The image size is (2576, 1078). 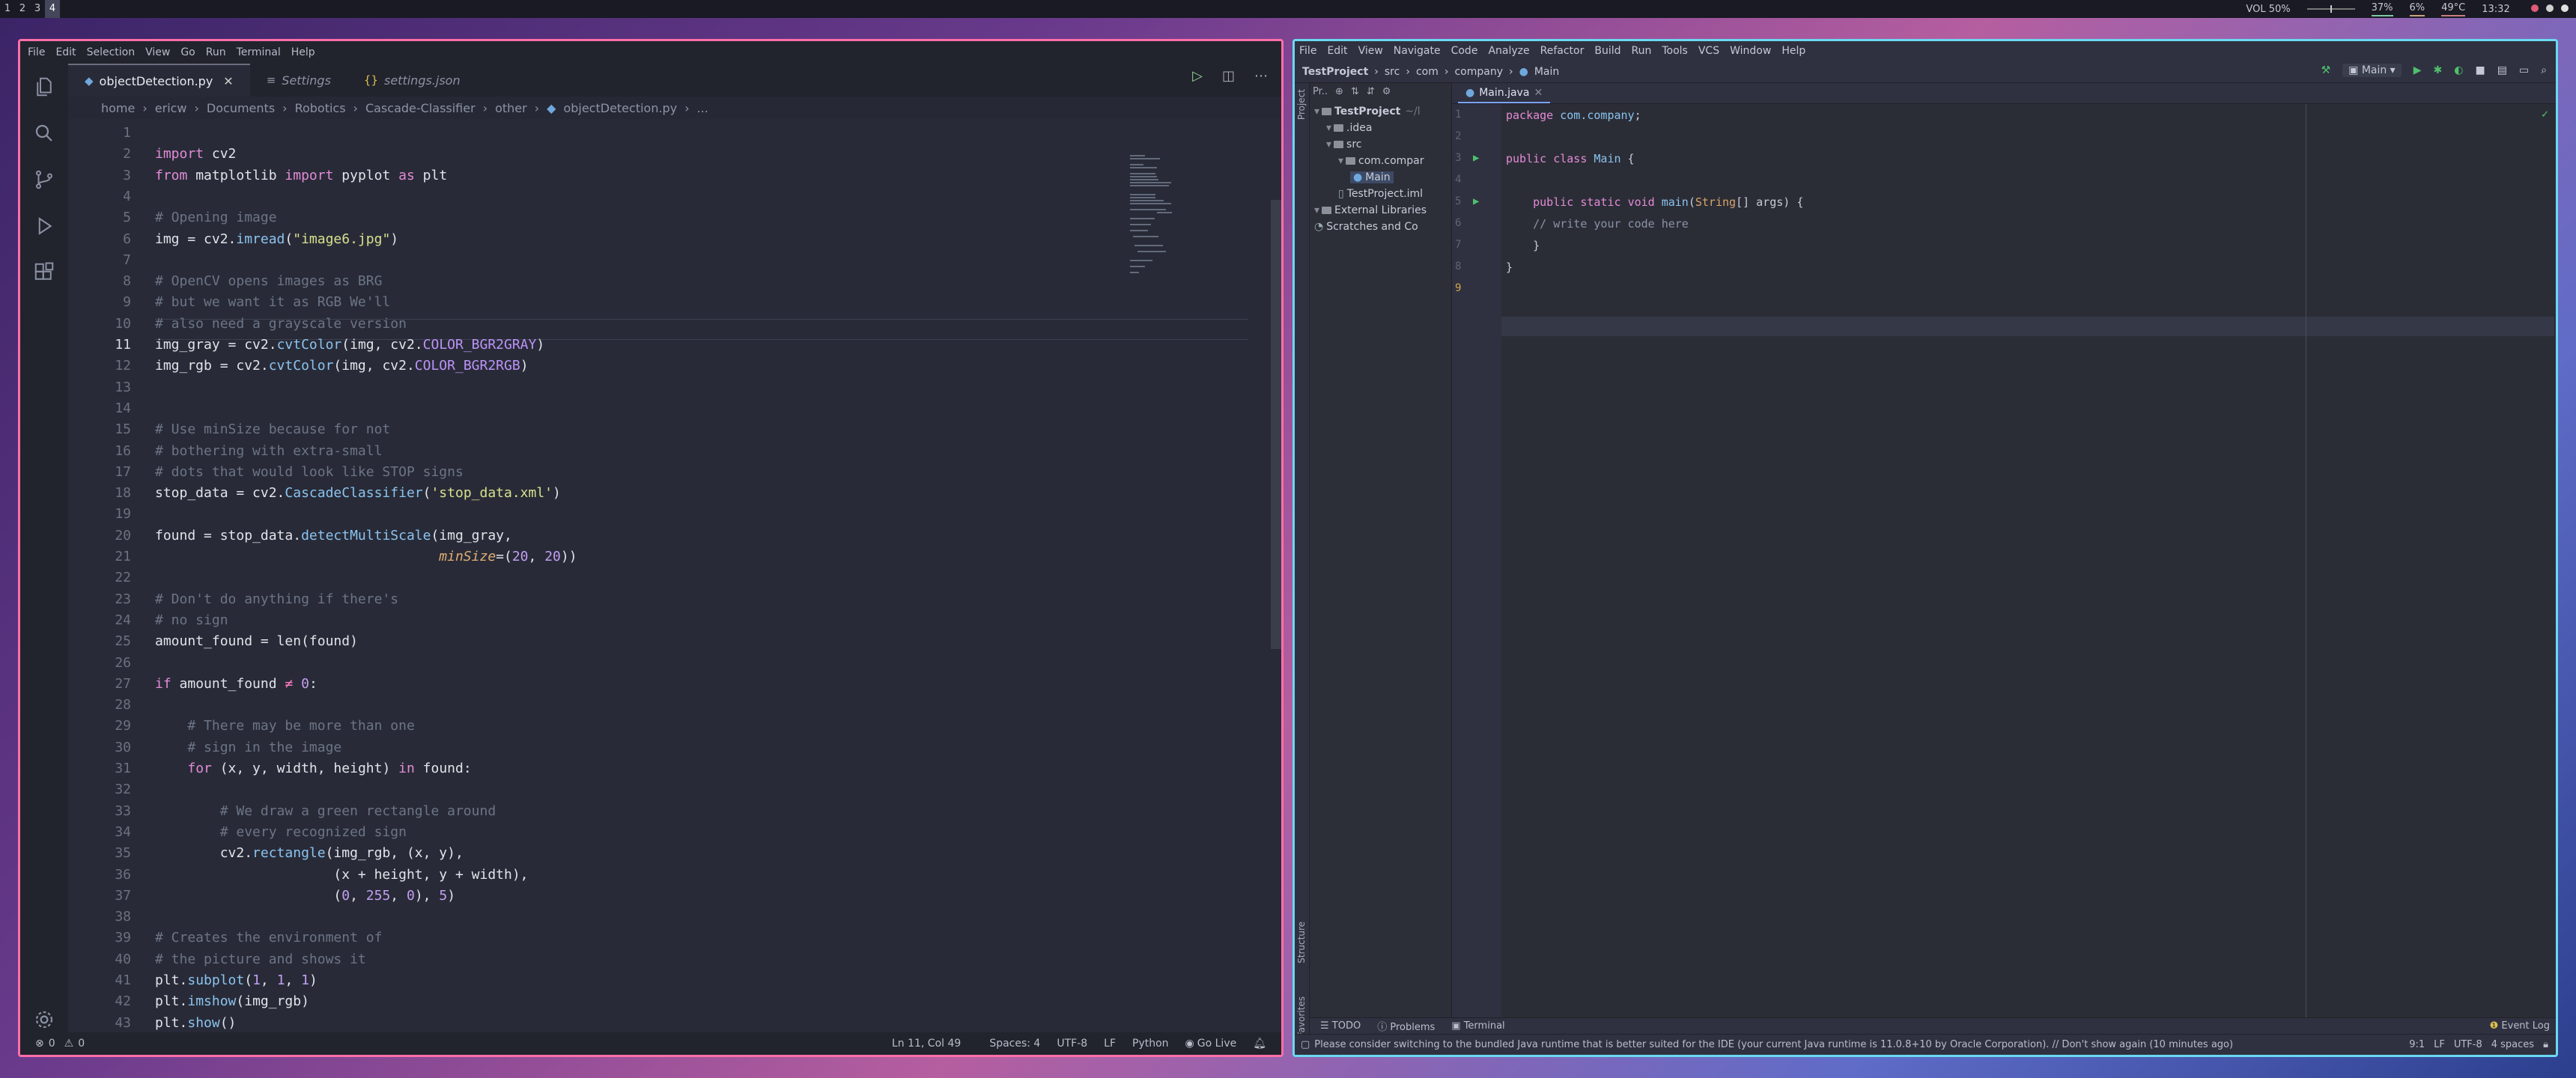 What do you see at coordinates (52, 1044) in the screenshot?
I see `problems-count: 0` at bounding box center [52, 1044].